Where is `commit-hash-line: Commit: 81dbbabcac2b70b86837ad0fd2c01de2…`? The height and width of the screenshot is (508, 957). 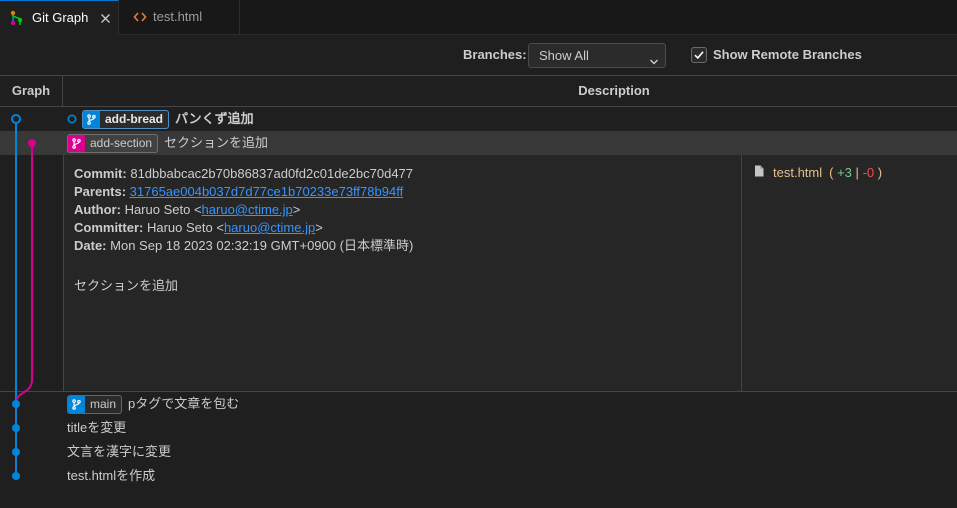
commit-hash-line: Commit: 81dbbabcac2b70b86837ad0fd2c01de2… is located at coordinates (407, 174).